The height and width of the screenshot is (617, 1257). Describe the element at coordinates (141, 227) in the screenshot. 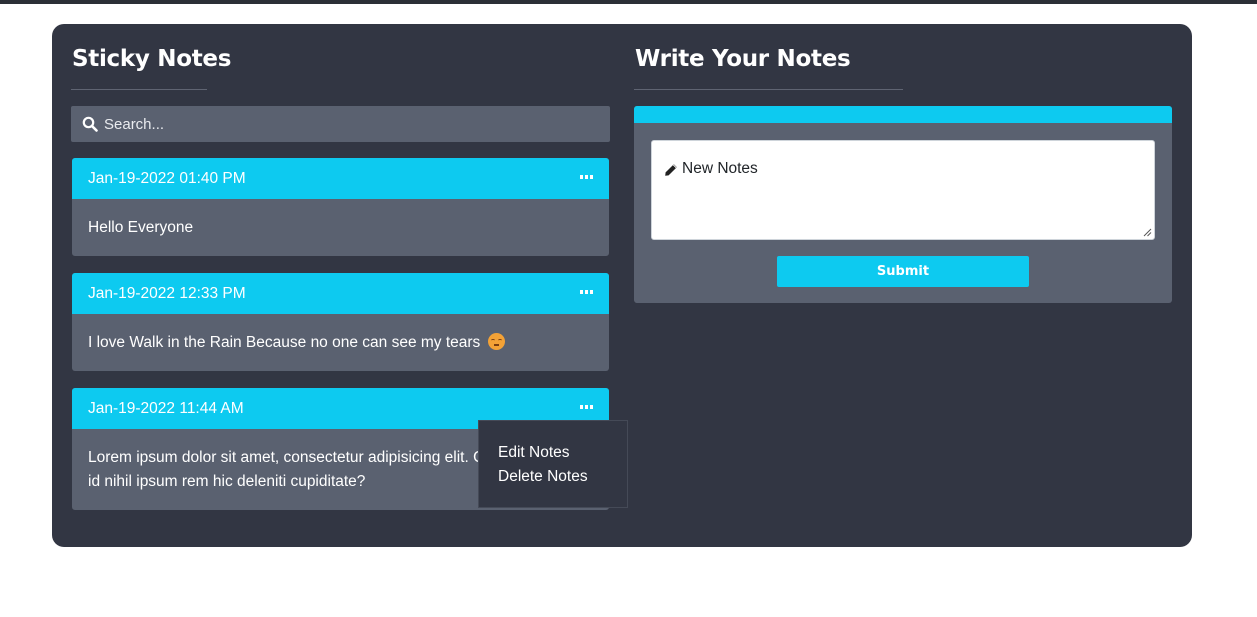

I see `note-text: Hello Everyone` at that location.